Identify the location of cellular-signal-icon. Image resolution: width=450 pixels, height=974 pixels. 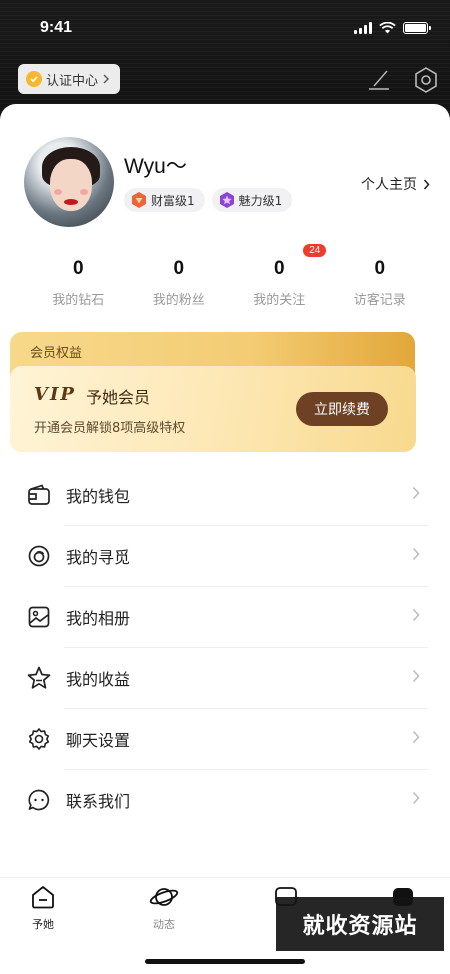
(363, 28).